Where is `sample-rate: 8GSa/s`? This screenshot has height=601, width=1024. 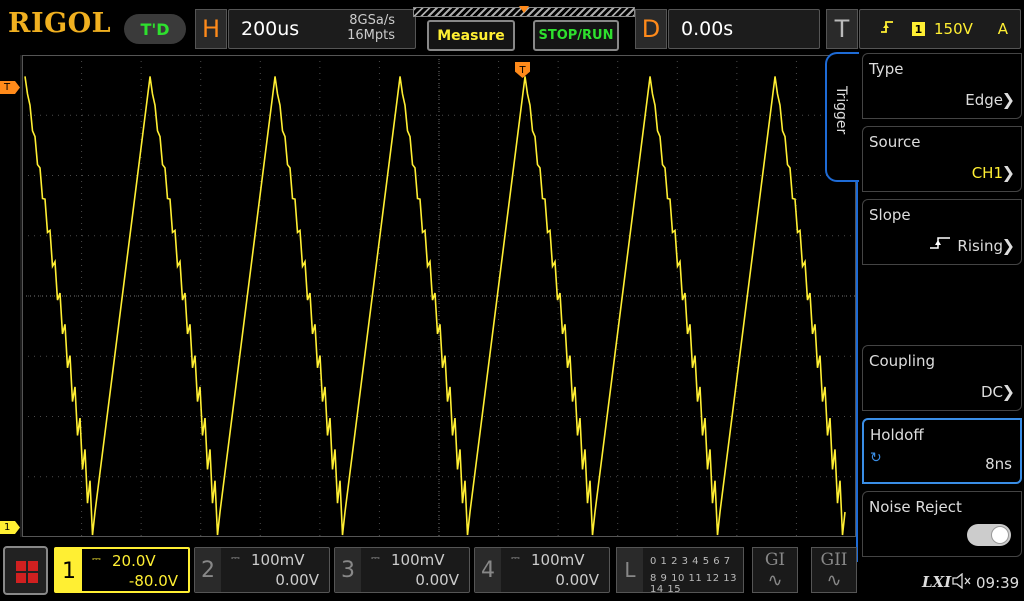
sample-rate: 8GSa/s is located at coordinates (372, 20).